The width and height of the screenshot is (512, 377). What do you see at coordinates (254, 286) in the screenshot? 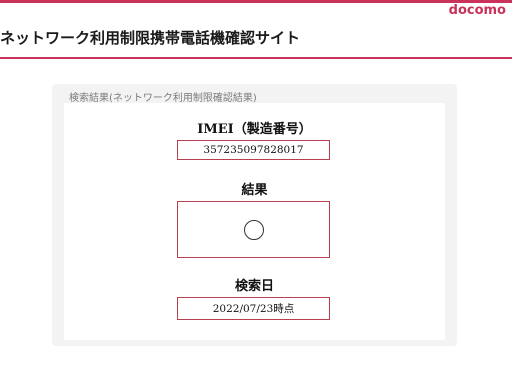
I see `search-date-label: 検索日` at bounding box center [254, 286].